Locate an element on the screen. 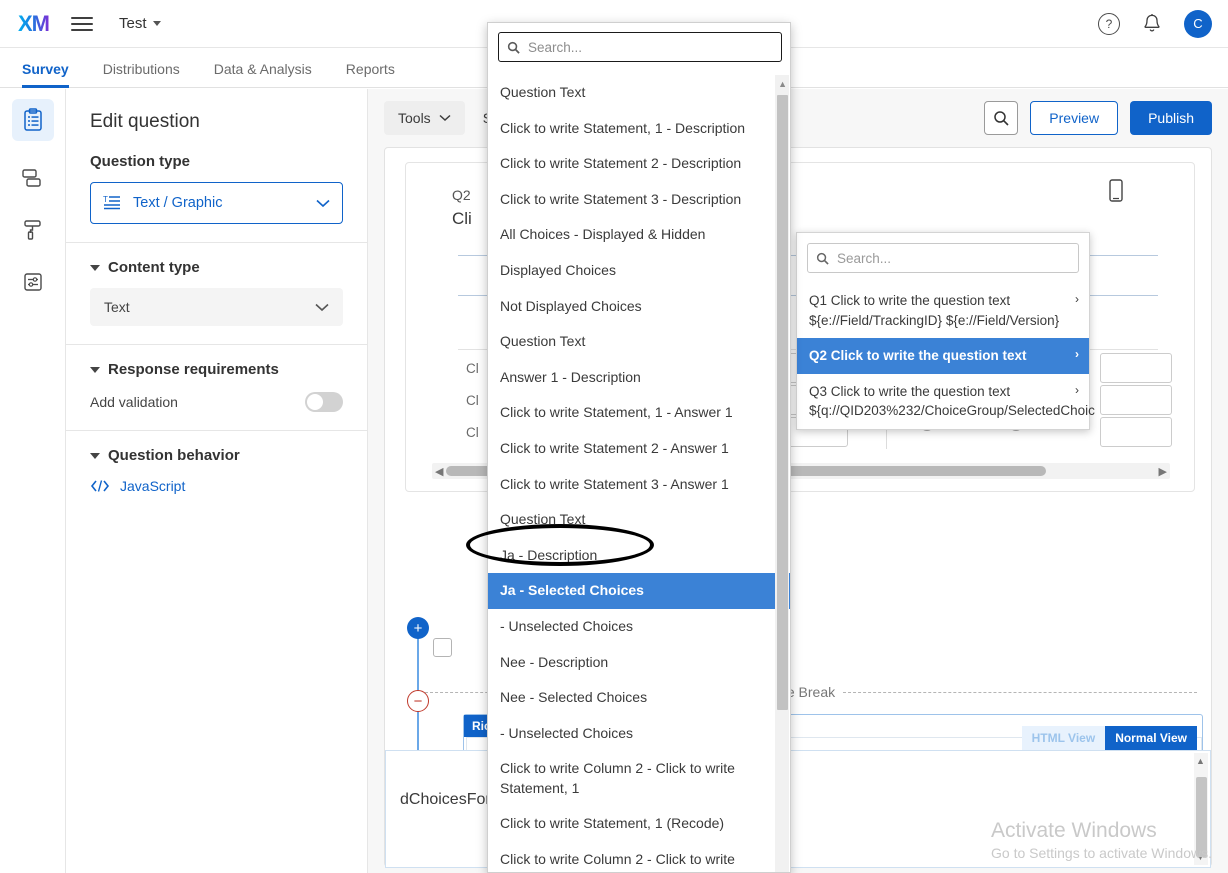 The image size is (1228, 873). tab-distributions: Distributions is located at coordinates (141, 74).